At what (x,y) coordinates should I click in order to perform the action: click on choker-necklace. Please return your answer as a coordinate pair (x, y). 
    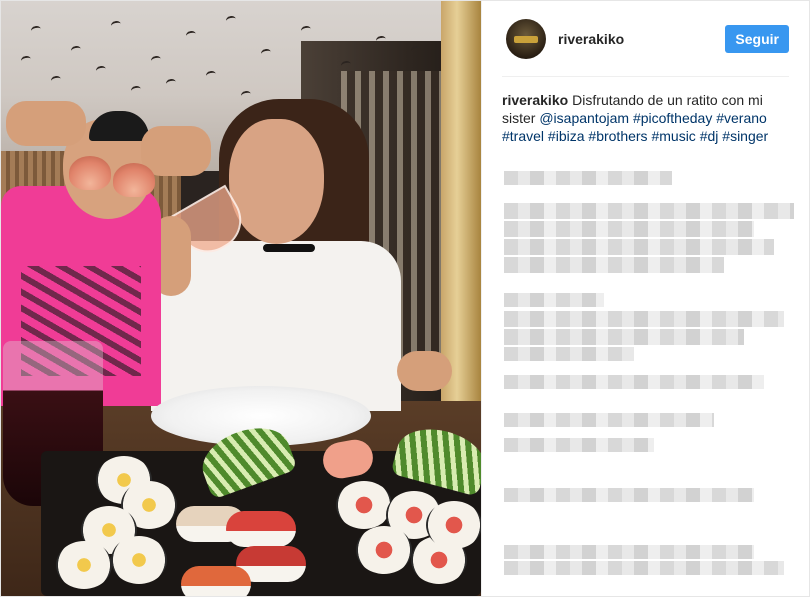
    Looking at the image, I should click on (289, 248).